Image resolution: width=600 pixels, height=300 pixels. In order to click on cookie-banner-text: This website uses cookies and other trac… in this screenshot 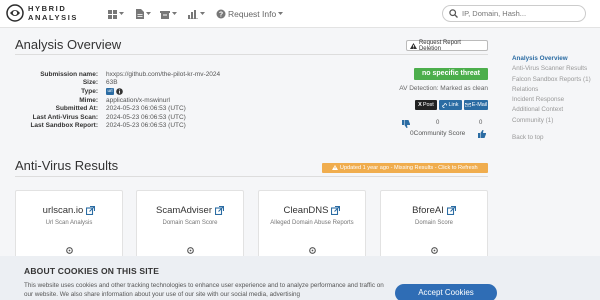, I will do `click(204, 290)`.